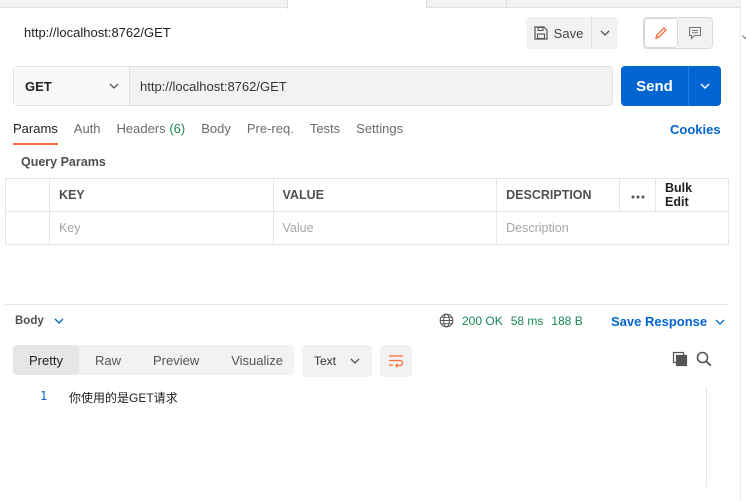 The width and height of the screenshot is (746, 501). I want to click on tab-pre-request: Pre-req., so click(270, 134).